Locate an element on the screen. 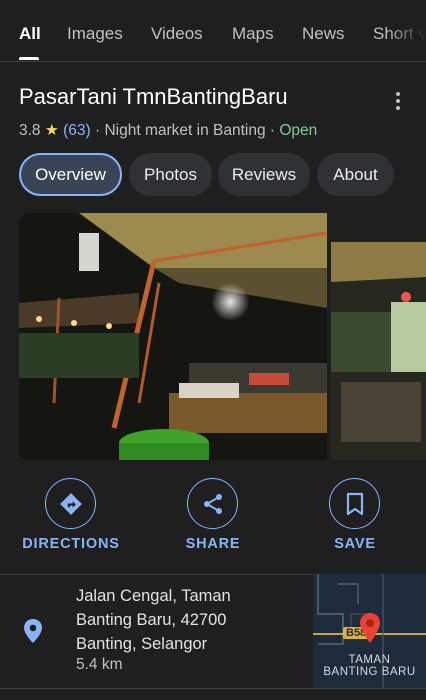 Image resolution: width=426 pixels, height=700 pixels. tabs-fade is located at coordinates (406, 30).